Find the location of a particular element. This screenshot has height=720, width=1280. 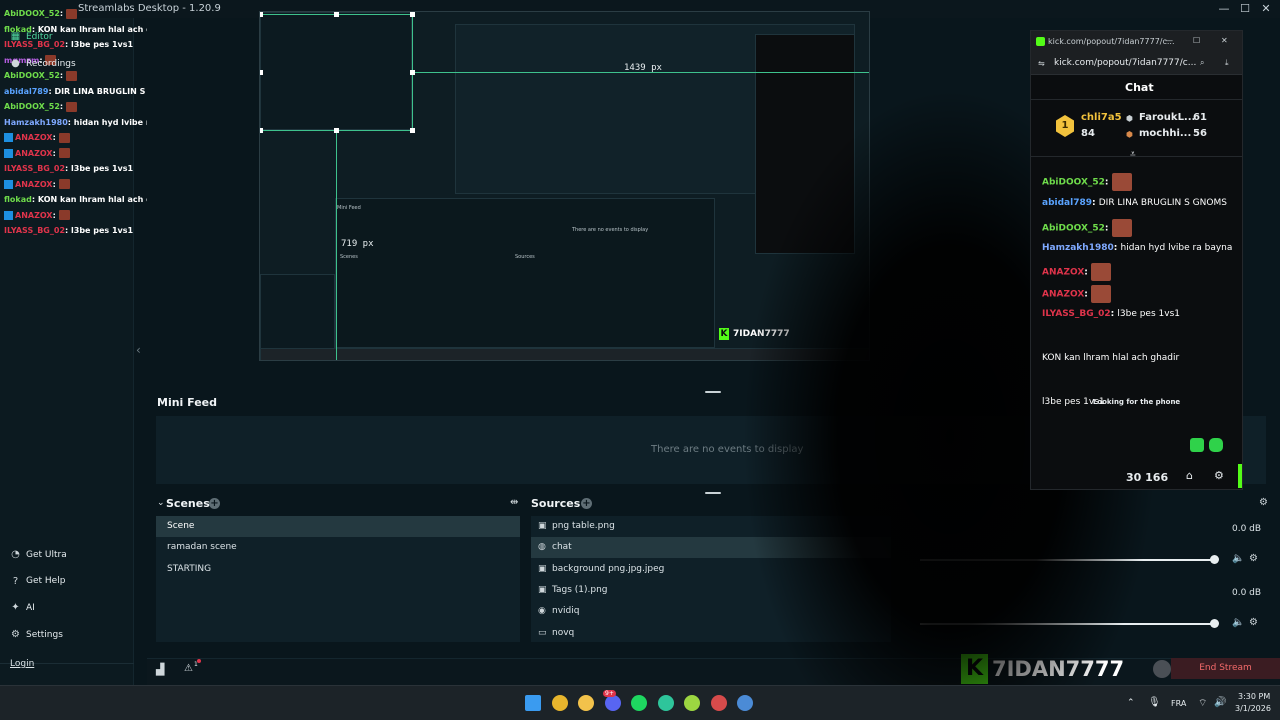

source-item: ▣ background png.jpg.jpeg is located at coordinates (711, 569).